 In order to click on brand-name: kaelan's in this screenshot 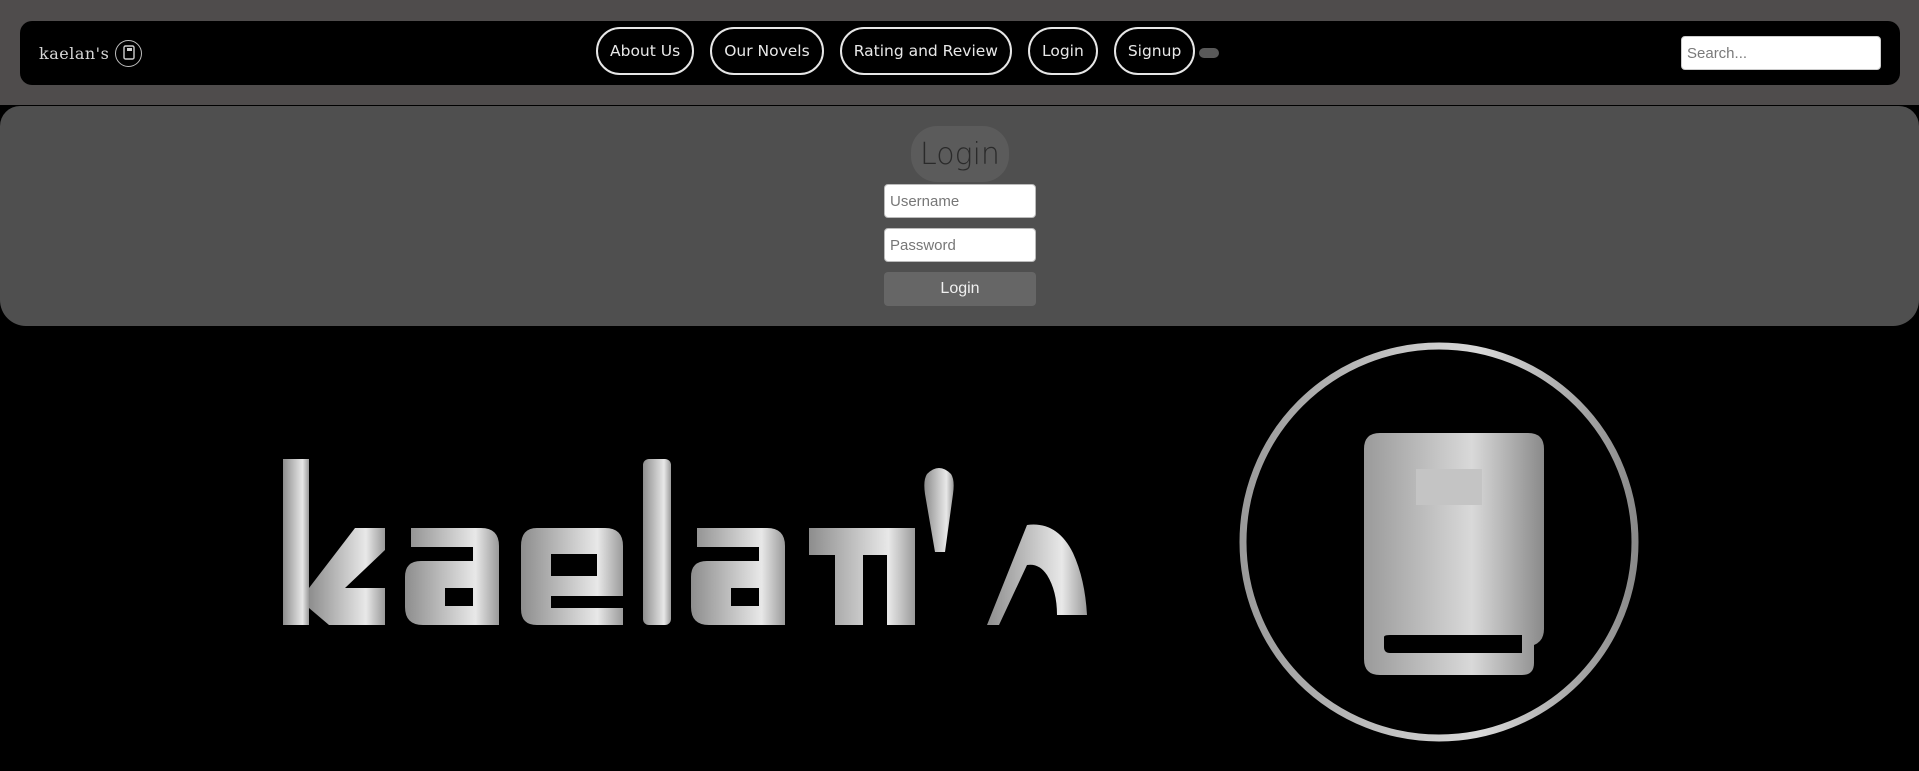, I will do `click(74, 53)`.